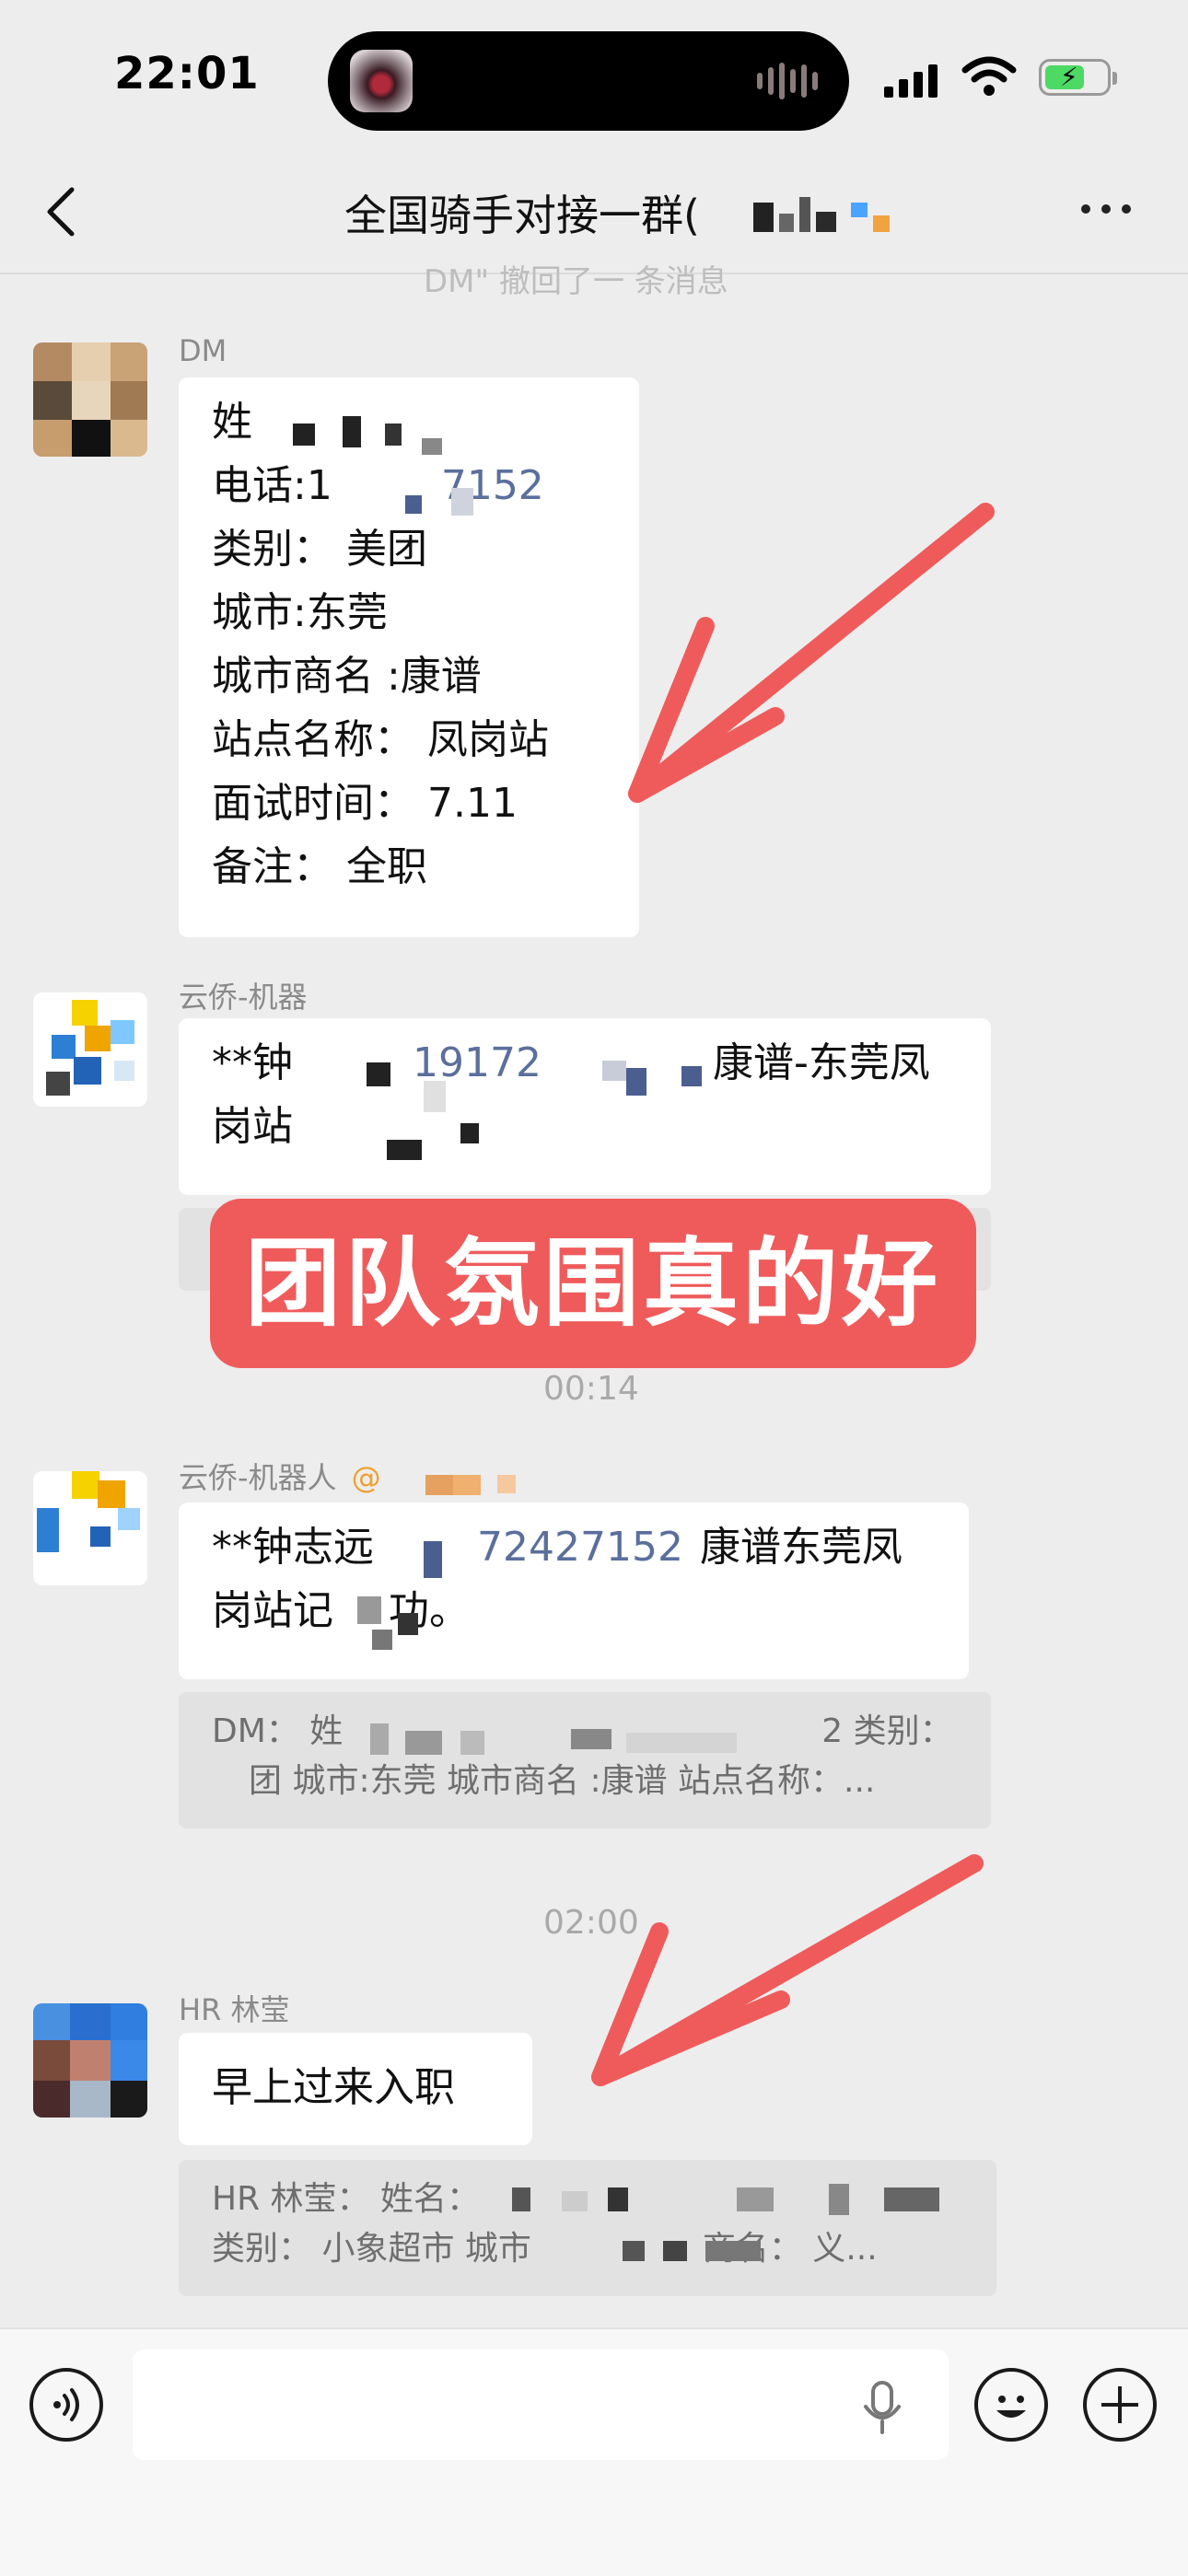 Image resolution: width=1188 pixels, height=2576 pixels. What do you see at coordinates (66, 2405) in the screenshot?
I see `voice-icon` at bounding box center [66, 2405].